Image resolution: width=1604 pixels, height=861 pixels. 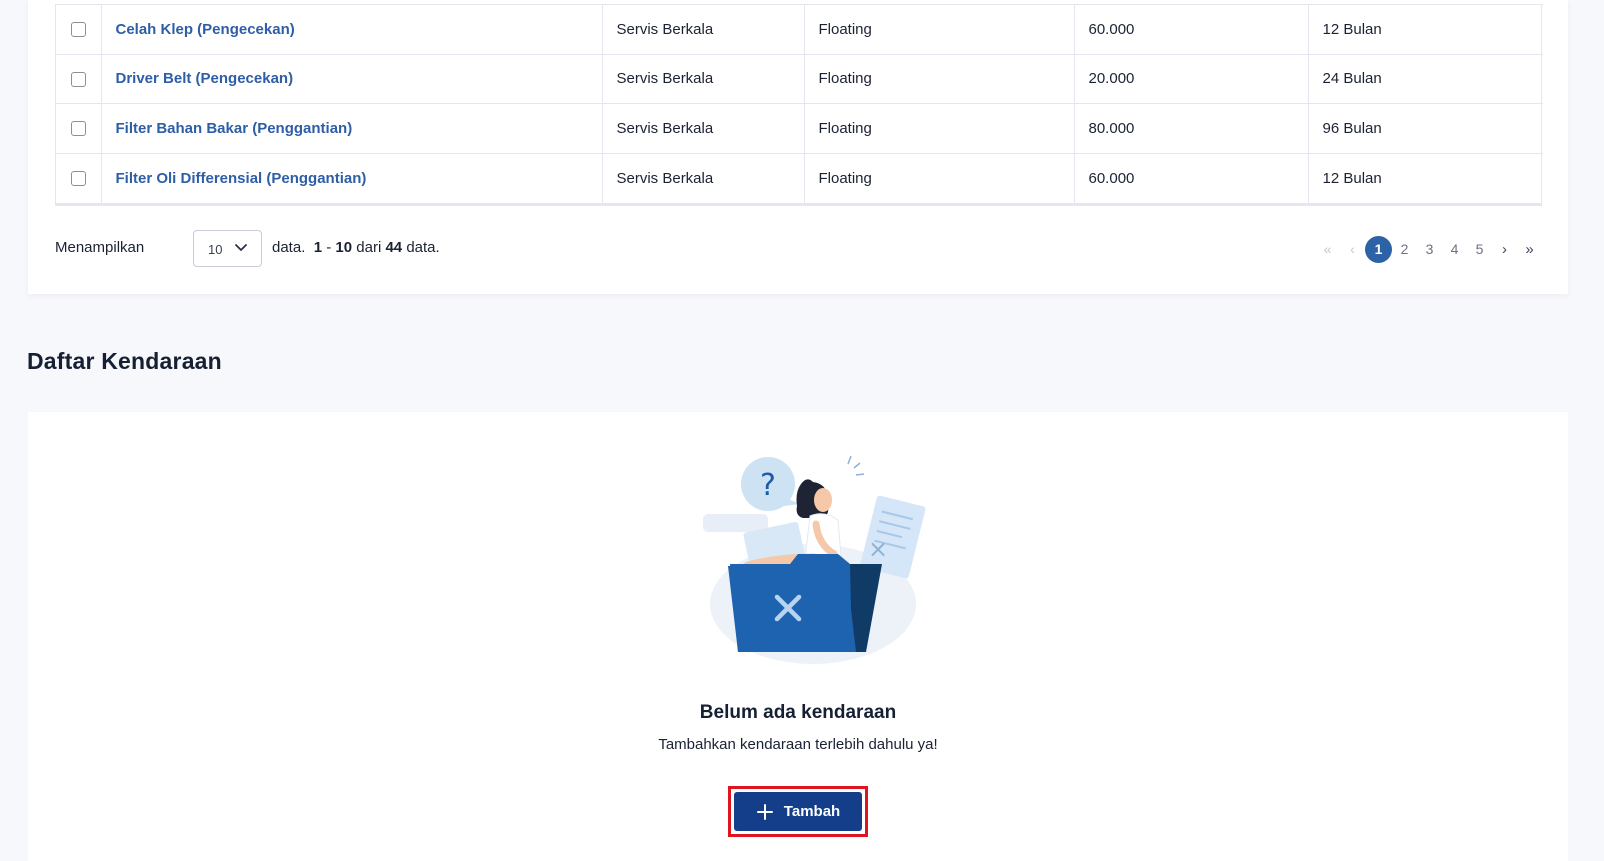 I want to click on item-distance: 80.000, so click(x=1191, y=128).